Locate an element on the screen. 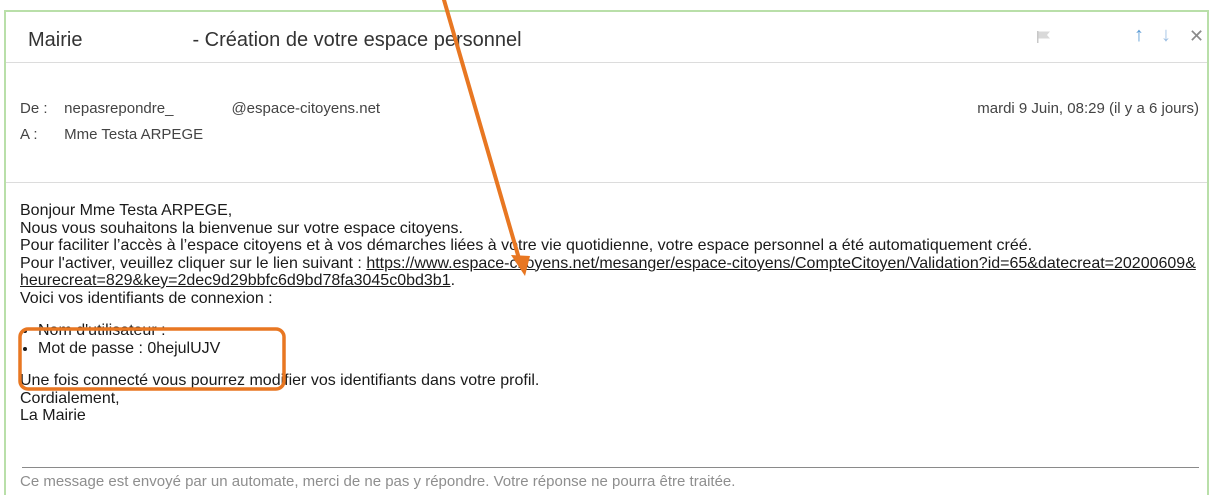 This screenshot has width=1213, height=501. from-user: nepasrepondre_ is located at coordinates (118, 108).